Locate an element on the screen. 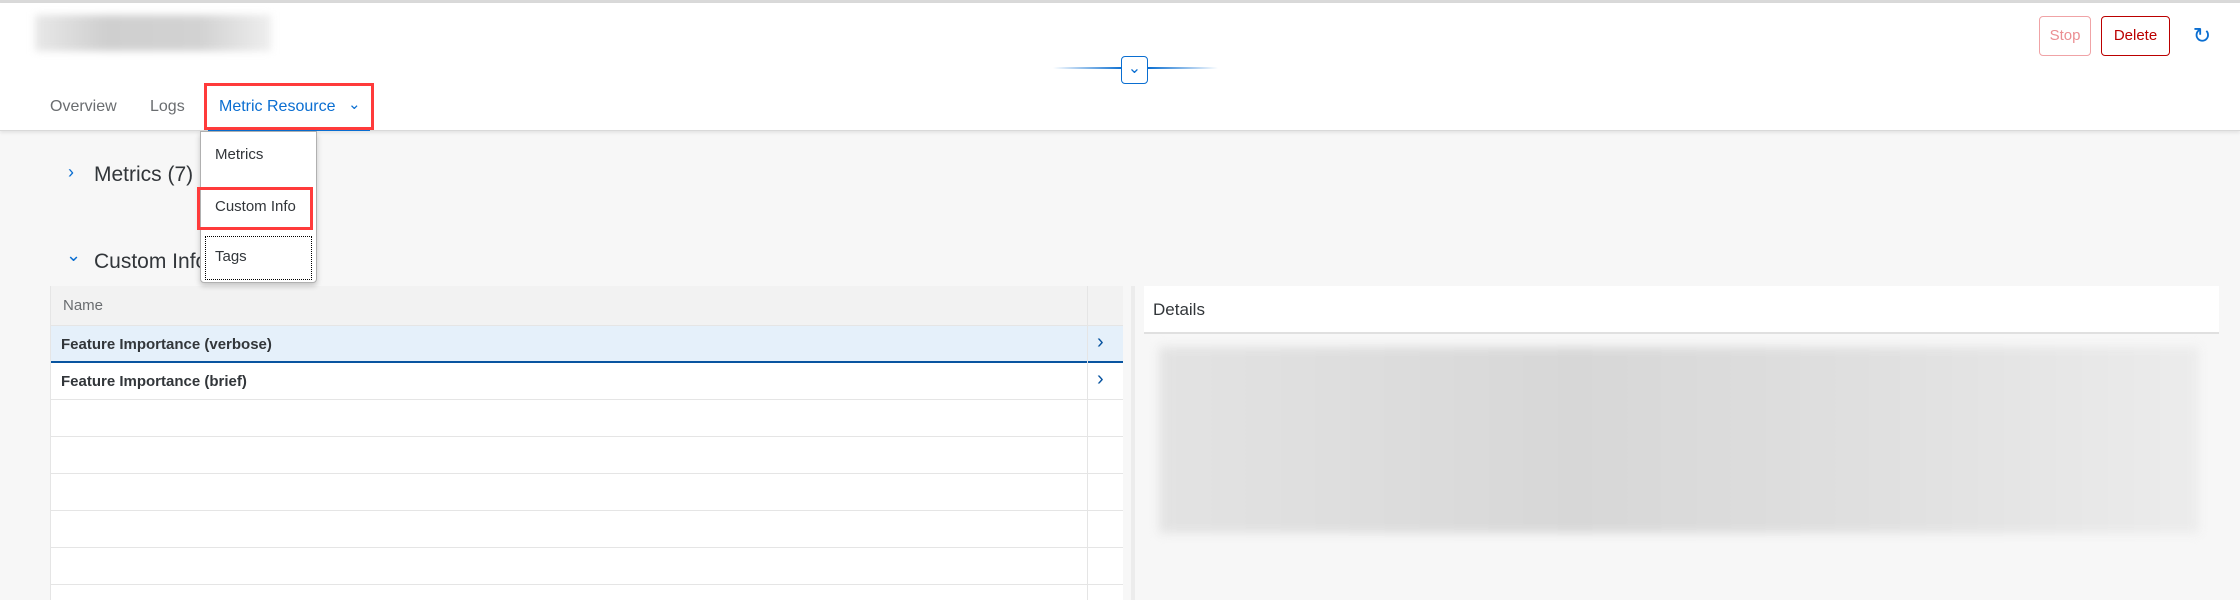 Image resolution: width=2240 pixels, height=600 pixels. column-separator is located at coordinates (1087, 443).